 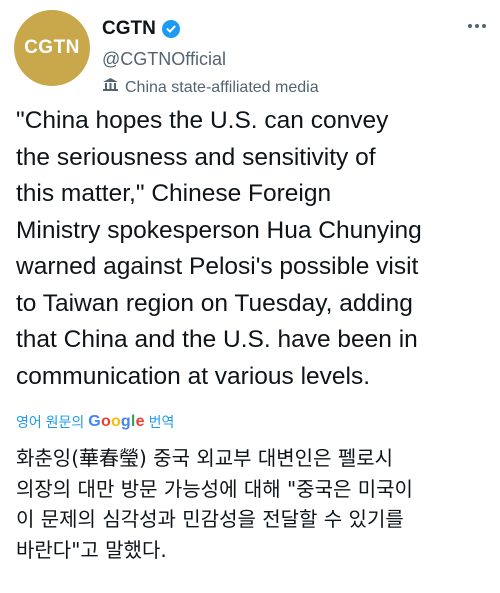 What do you see at coordinates (164, 59) in the screenshot?
I see `account-handle: @CGTNOfficial` at bounding box center [164, 59].